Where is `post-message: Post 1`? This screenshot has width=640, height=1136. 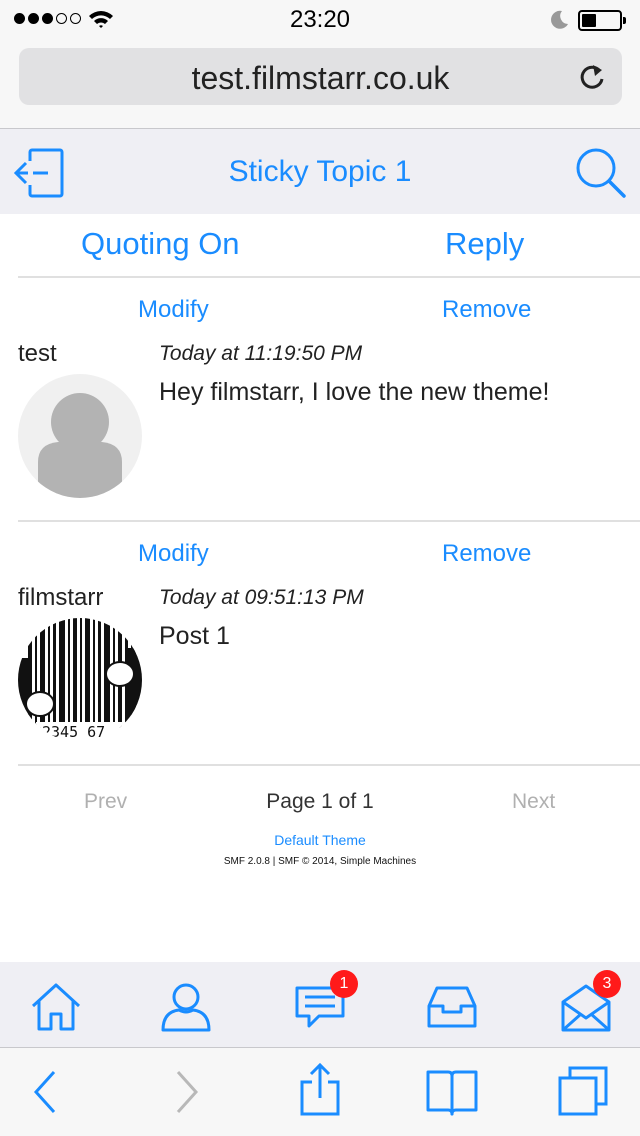 post-message: Post 1 is located at coordinates (194, 636).